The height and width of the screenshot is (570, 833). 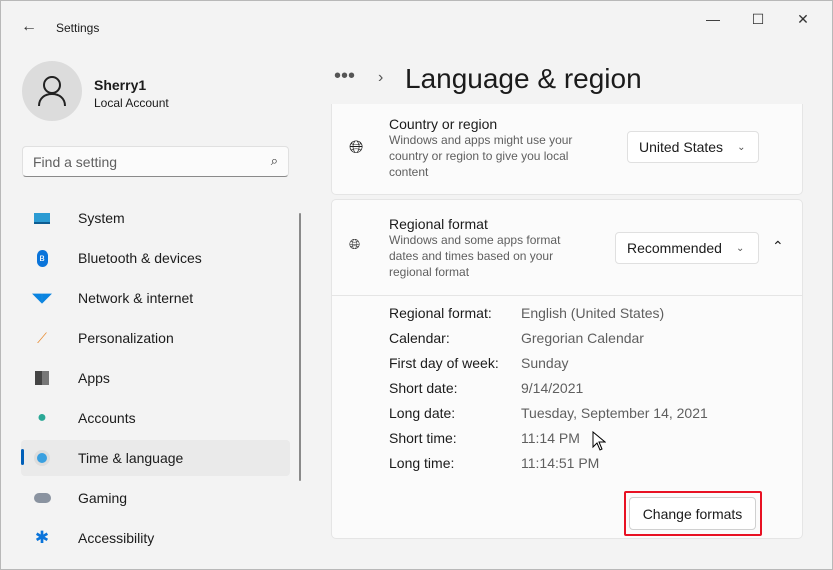 I want to click on country-dropdown: United States ⌄, so click(x=693, y=147).